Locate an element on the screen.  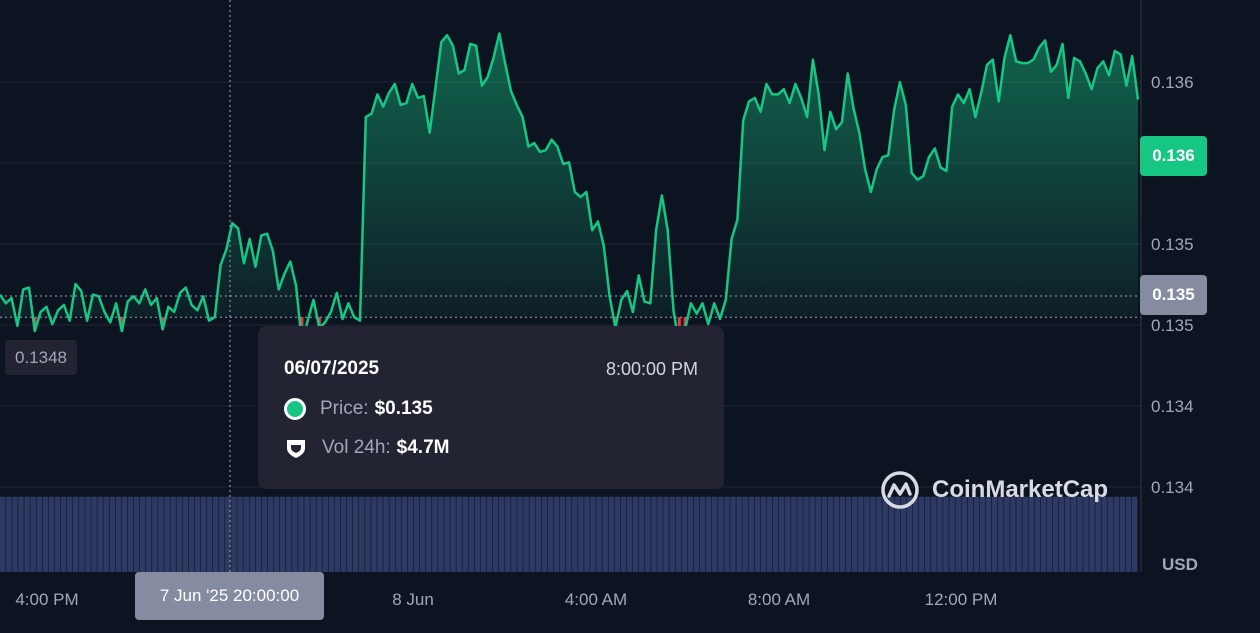
current-price-badge: 0.136 is located at coordinates (1173, 156).